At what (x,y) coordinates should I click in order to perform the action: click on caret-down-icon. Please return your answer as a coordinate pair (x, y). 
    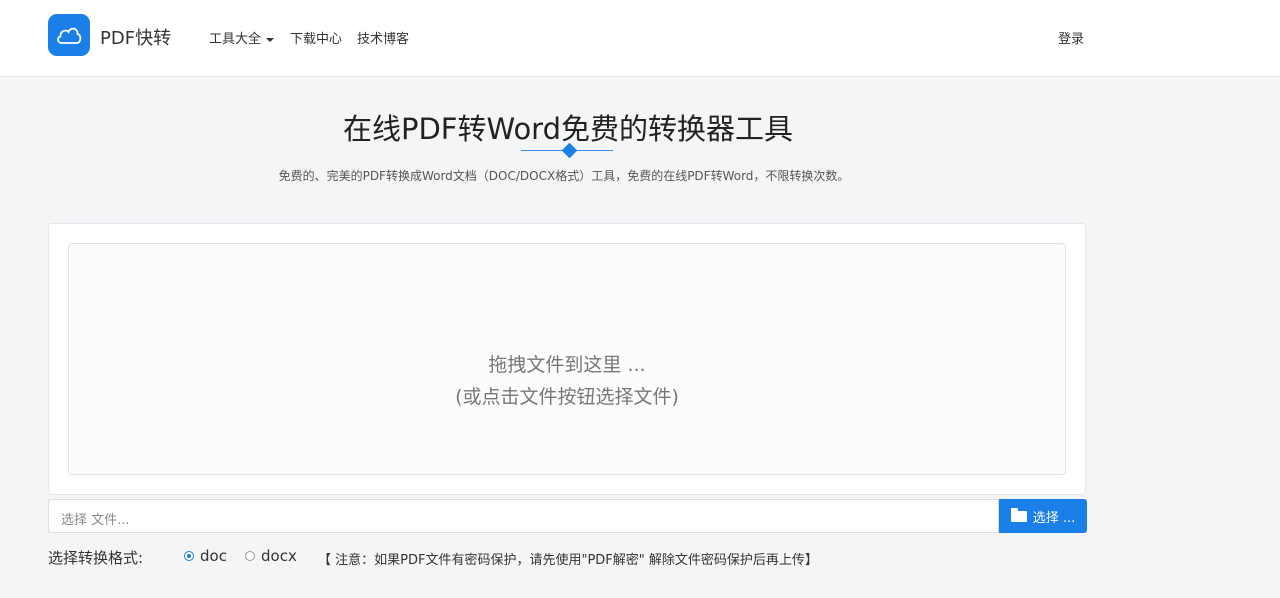
    Looking at the image, I should click on (270, 39).